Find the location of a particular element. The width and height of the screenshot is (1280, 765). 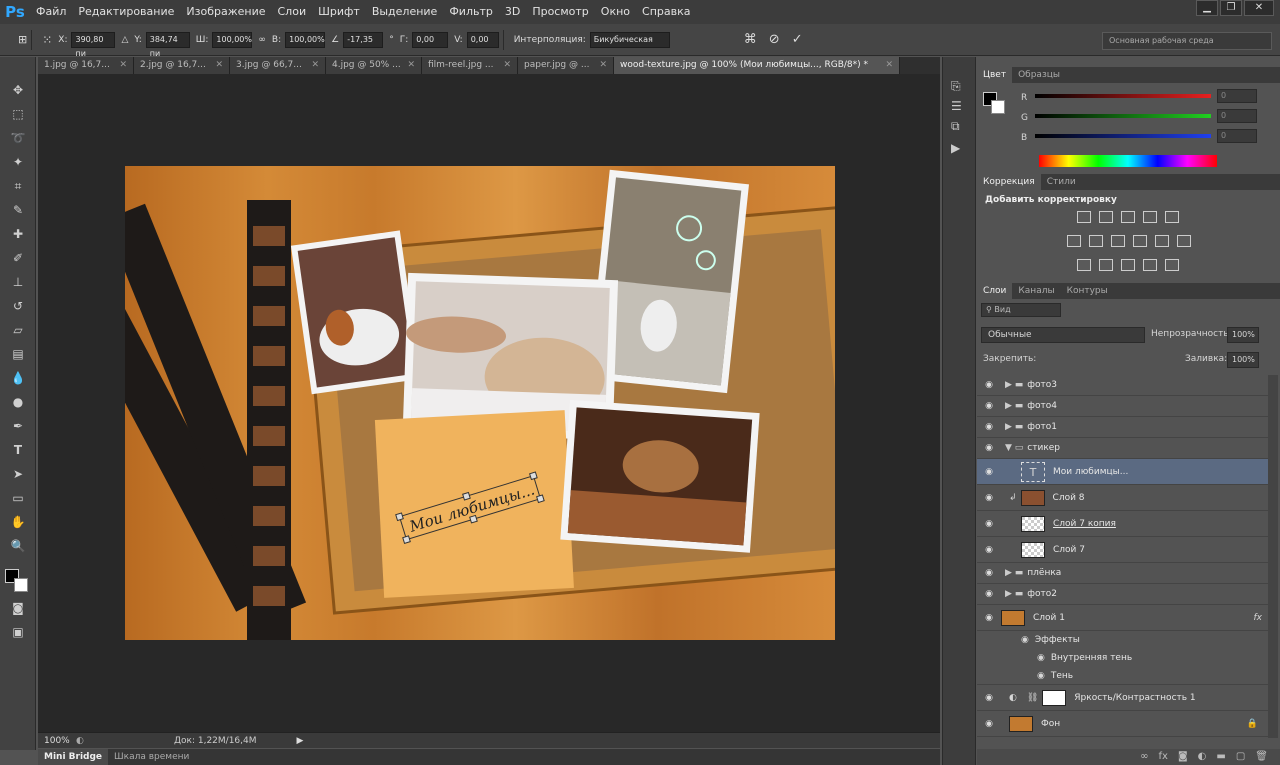

y-field: 384,74 пи is located at coordinates (167, 44).